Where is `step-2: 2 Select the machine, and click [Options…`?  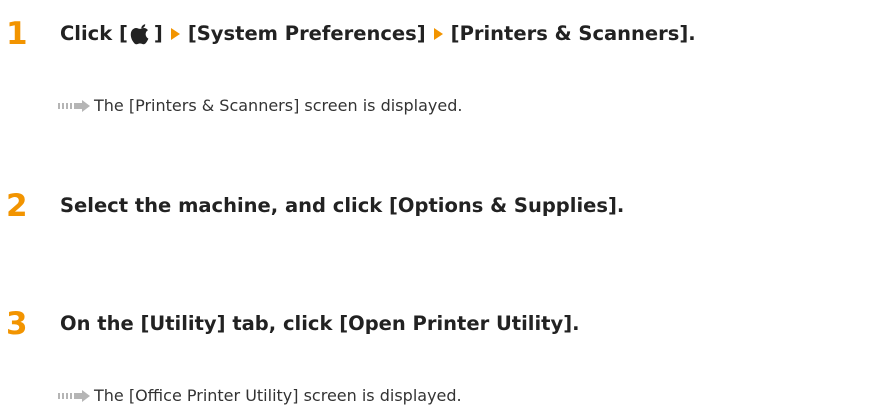 step-2: 2 Select the machine, and click [Options… is located at coordinates (315, 206).